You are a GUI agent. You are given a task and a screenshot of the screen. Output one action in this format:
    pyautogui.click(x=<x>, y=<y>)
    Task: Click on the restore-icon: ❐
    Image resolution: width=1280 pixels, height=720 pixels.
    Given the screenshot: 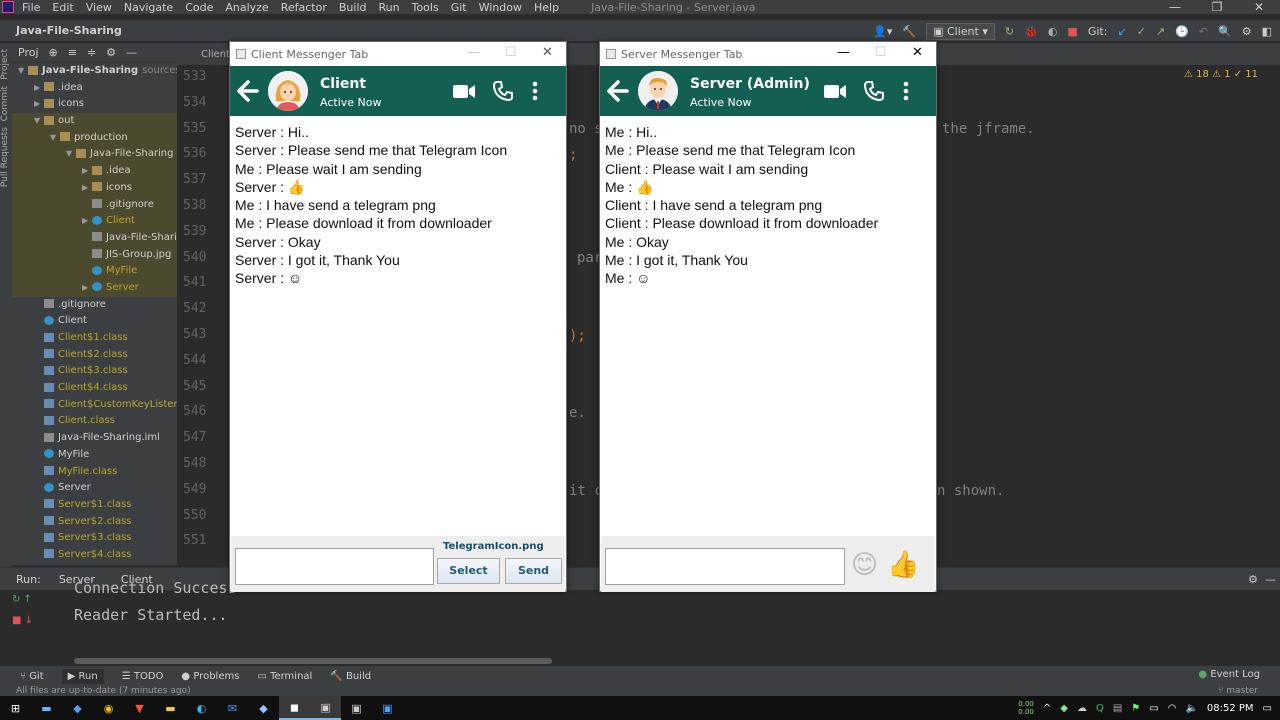 What is the action you would take?
    pyautogui.click(x=1217, y=7)
    